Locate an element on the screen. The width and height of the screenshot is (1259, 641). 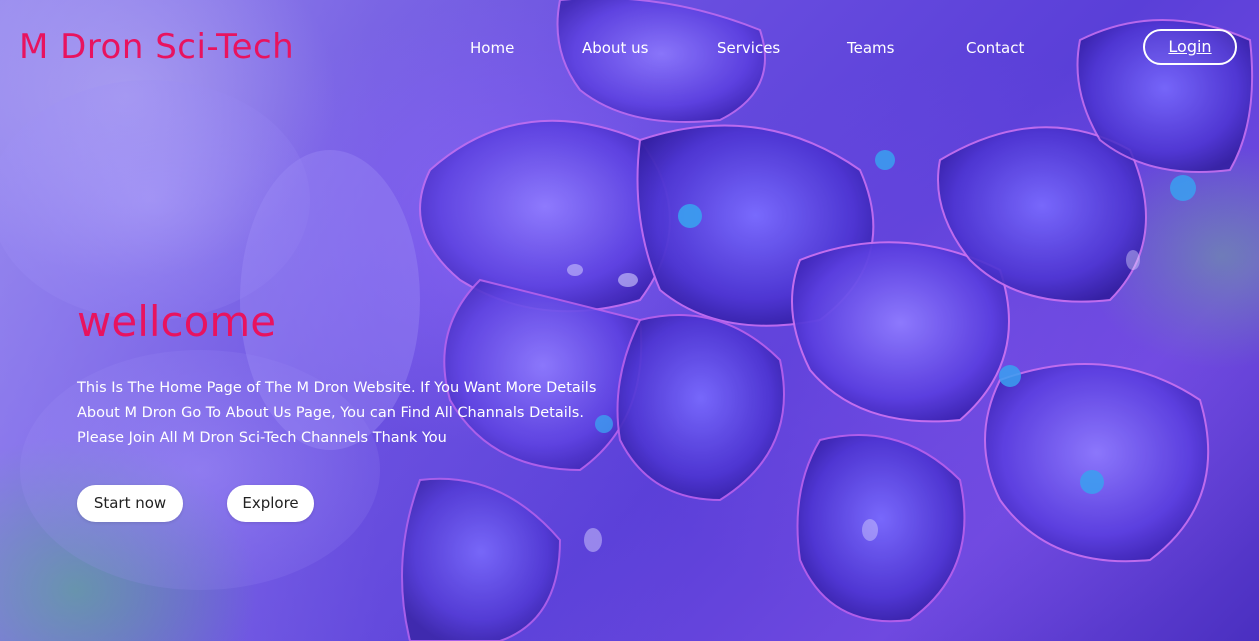
nav-item-home: Home is located at coordinates (492, 48).